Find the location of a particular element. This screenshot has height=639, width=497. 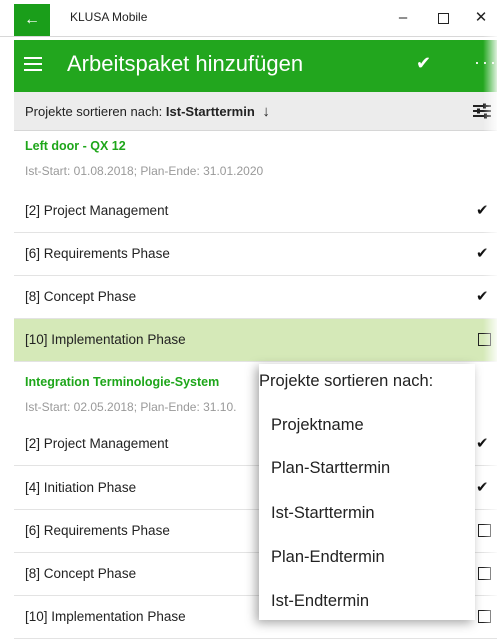

minimize-button: – is located at coordinates (403, 18).